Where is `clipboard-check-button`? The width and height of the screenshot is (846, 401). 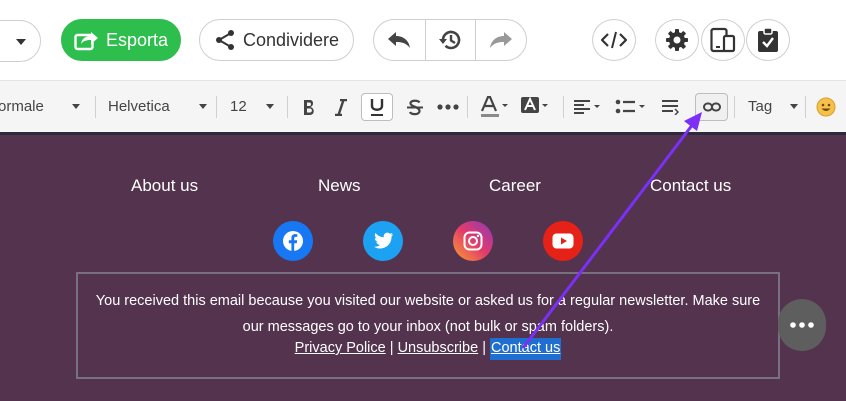
clipboard-check-button is located at coordinates (768, 40).